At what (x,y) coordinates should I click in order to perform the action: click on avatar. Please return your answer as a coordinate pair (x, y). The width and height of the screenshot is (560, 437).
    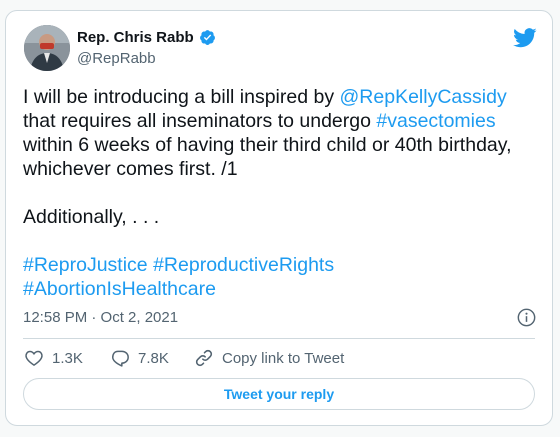
    Looking at the image, I should click on (47, 48).